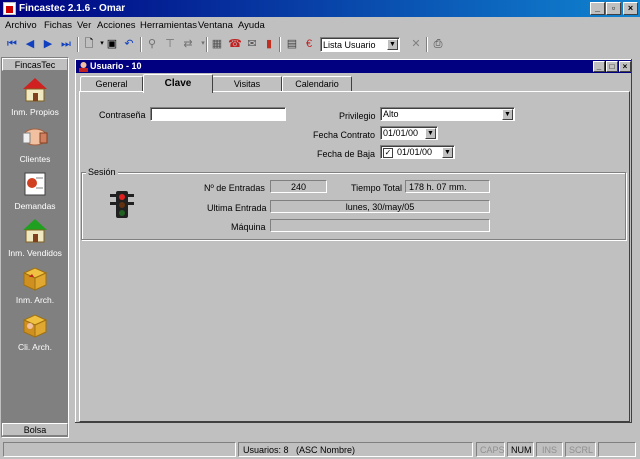 The width and height of the screenshot is (640, 459). I want to click on sidebar-item-inm-propios: Inm. Propios, so click(35, 96).